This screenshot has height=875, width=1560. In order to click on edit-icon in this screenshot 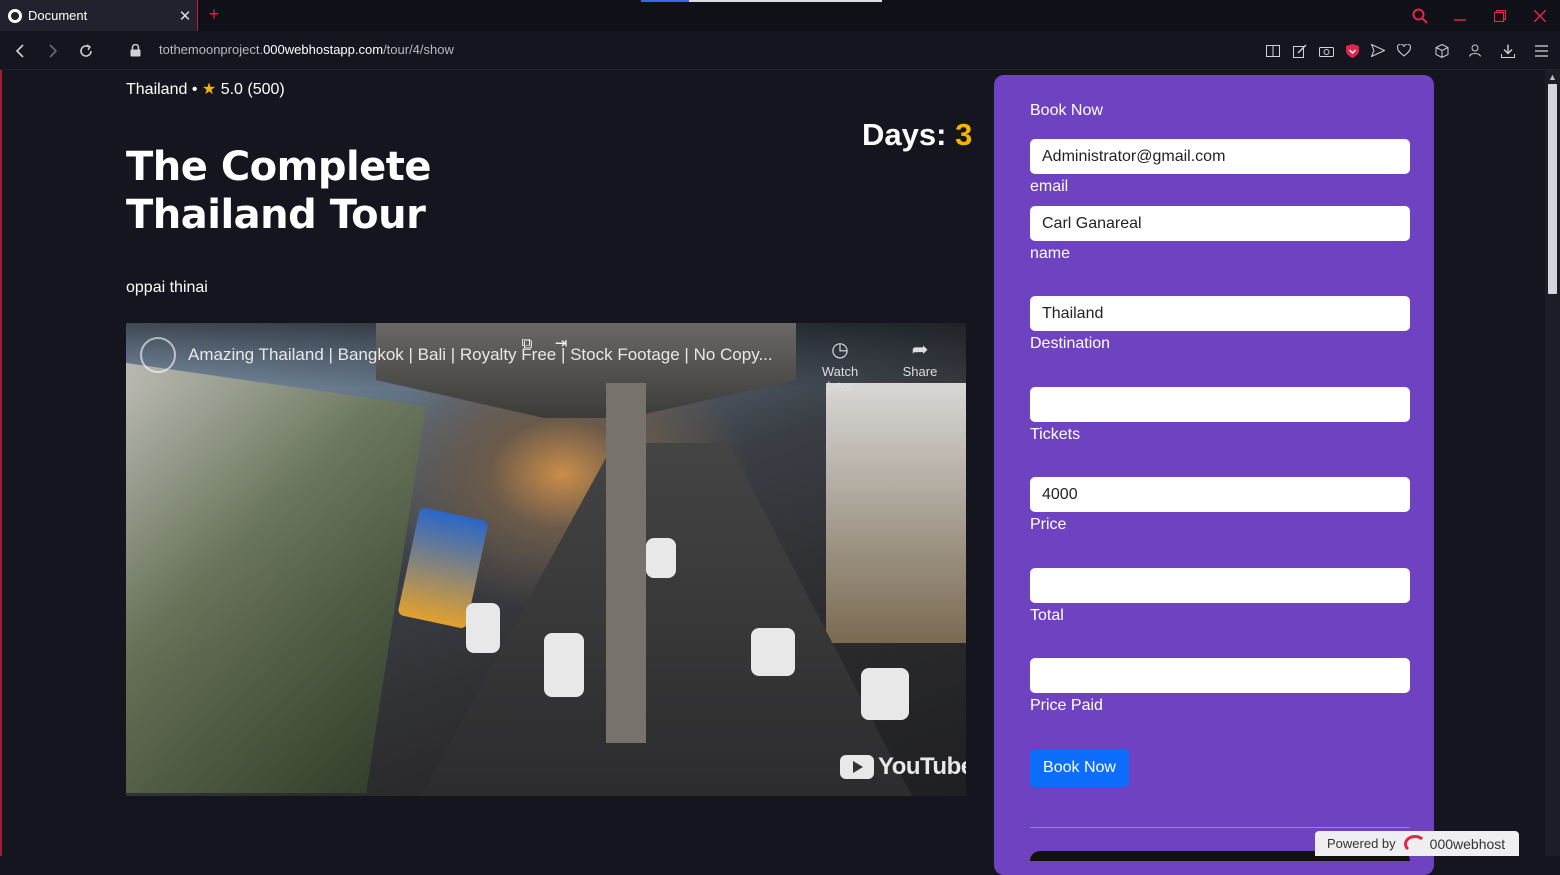, I will do `click(1300, 50)`.